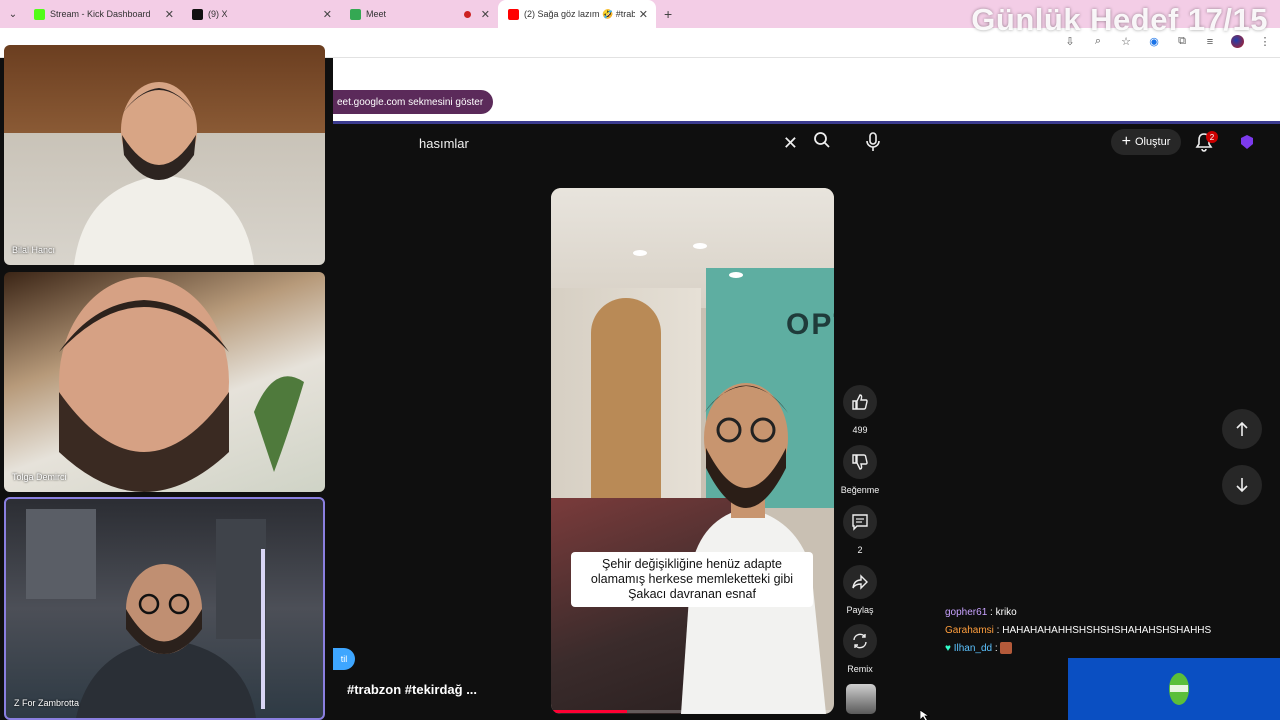 This screenshot has width=1280, height=720. Describe the element at coordinates (39, 14) in the screenshot. I see `kick-favicon-icon` at that location.